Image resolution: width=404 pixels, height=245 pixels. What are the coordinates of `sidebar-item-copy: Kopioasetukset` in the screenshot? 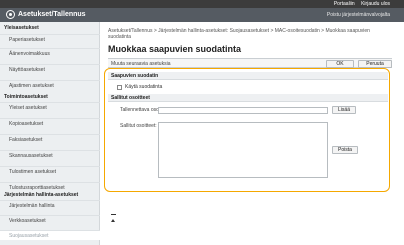 It's located at (50, 123).